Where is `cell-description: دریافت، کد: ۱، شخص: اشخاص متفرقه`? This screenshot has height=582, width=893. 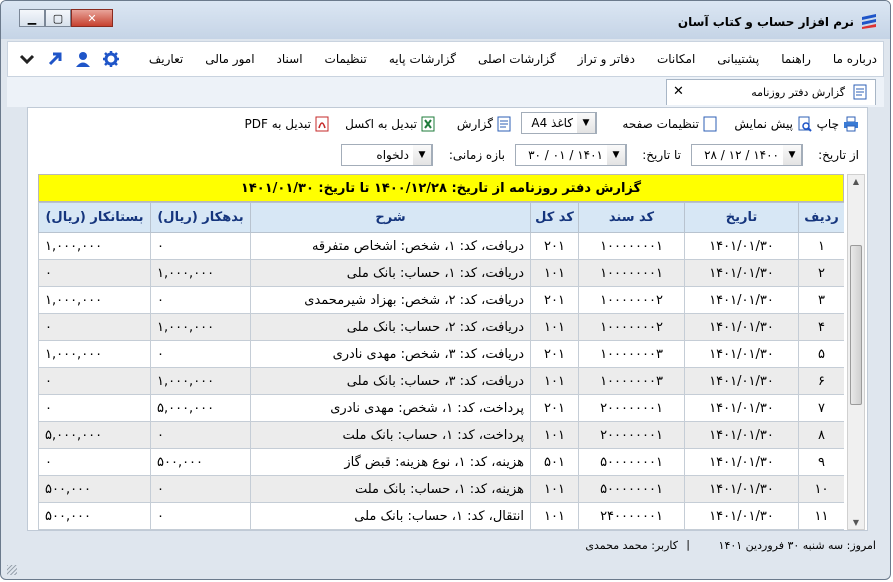
cell-description: دریافت، کد: ۱، شخص: اشخاص متفرقه is located at coordinates (390, 246).